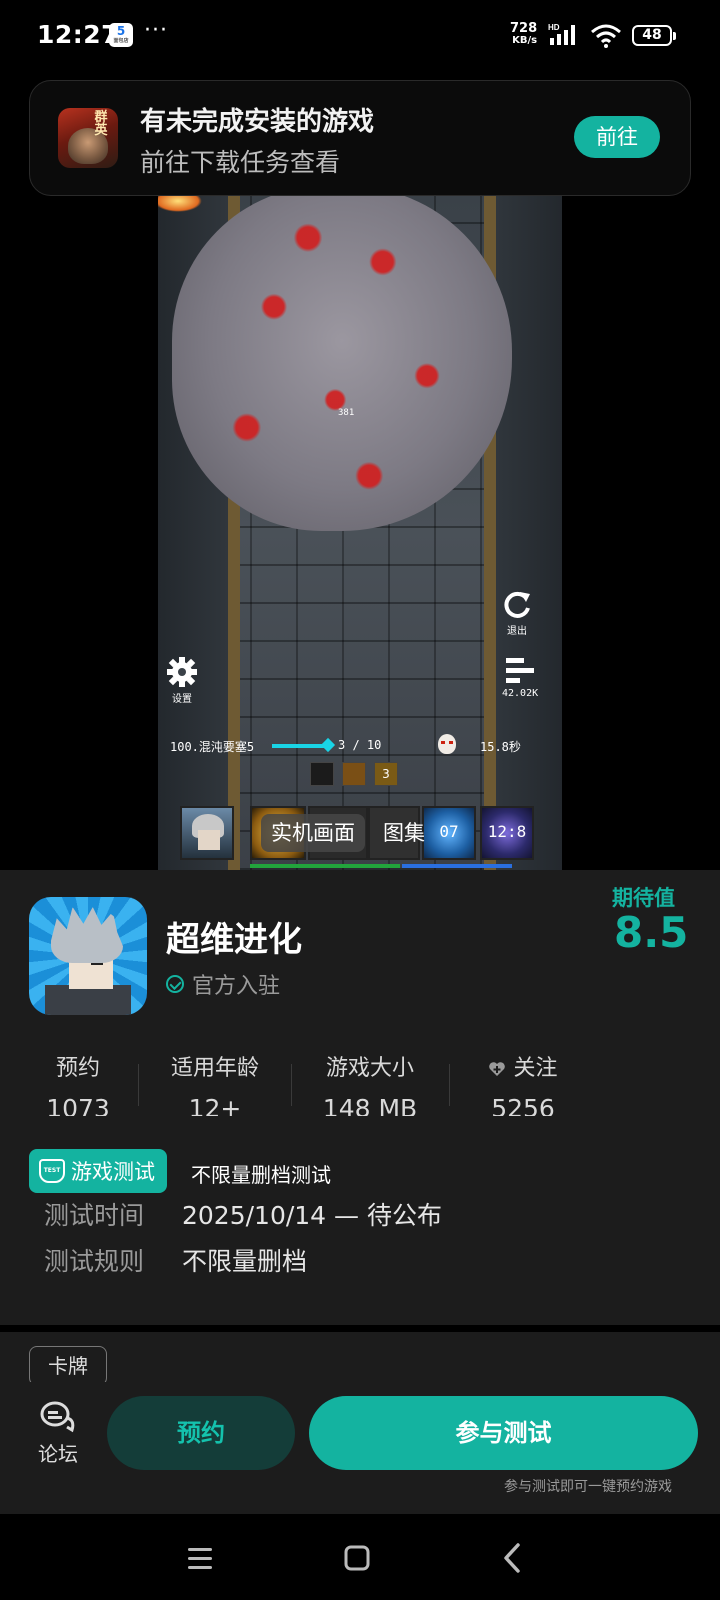  I want to click on dungeon-wall-right, so click(529, 533).